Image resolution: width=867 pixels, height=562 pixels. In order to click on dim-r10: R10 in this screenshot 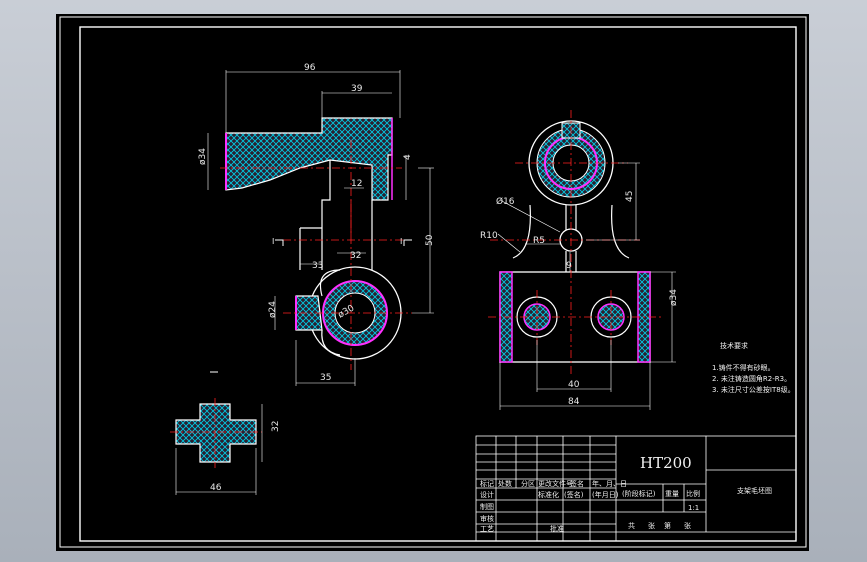, I will do `click(489, 236)`.